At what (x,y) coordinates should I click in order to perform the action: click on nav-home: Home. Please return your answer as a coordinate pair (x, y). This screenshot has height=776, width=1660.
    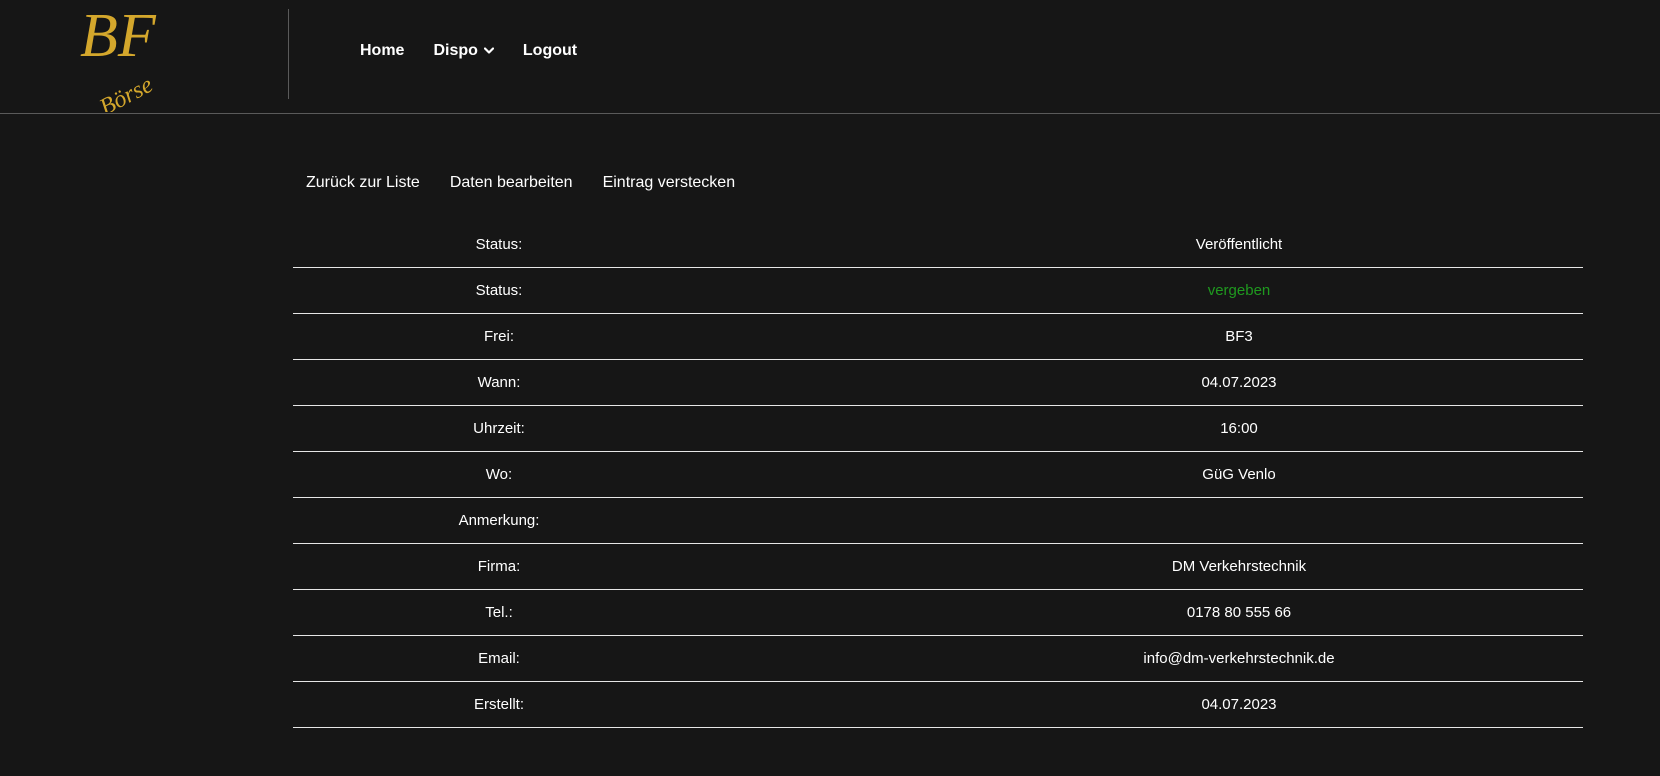
    Looking at the image, I should click on (382, 51).